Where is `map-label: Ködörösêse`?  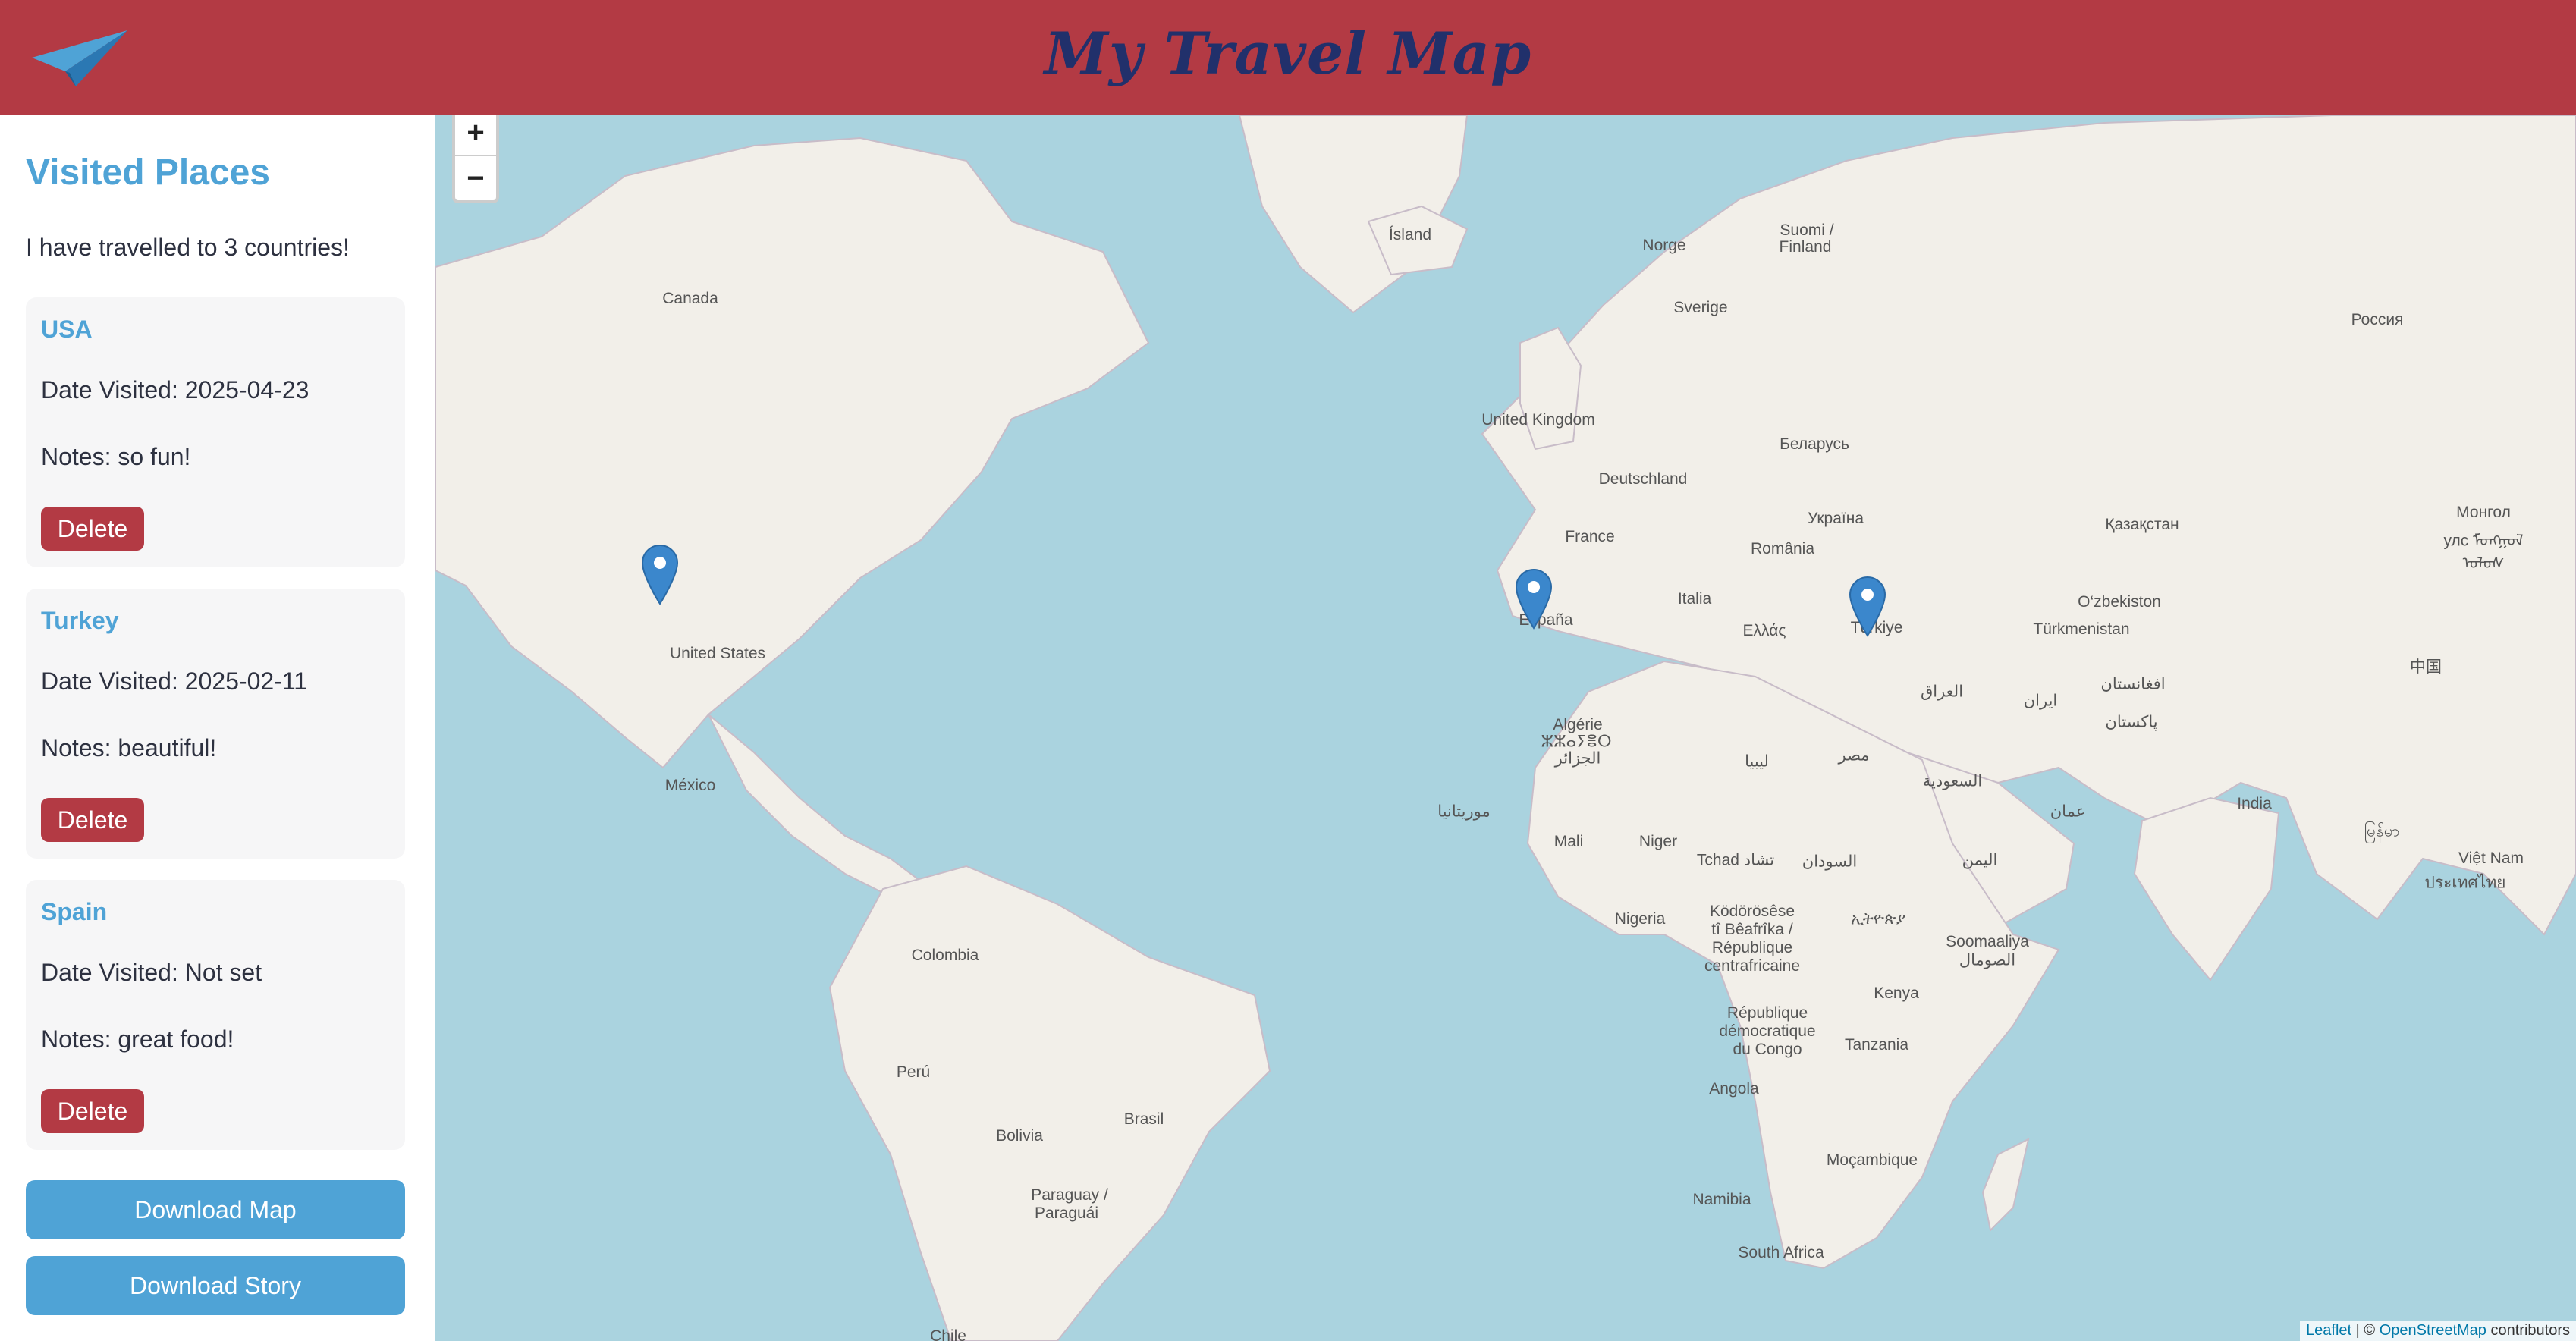
map-label: Ködörösêse is located at coordinates (1752, 911).